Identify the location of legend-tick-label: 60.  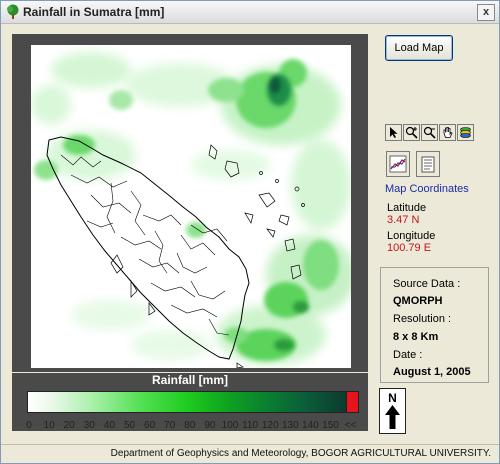
(150, 425).